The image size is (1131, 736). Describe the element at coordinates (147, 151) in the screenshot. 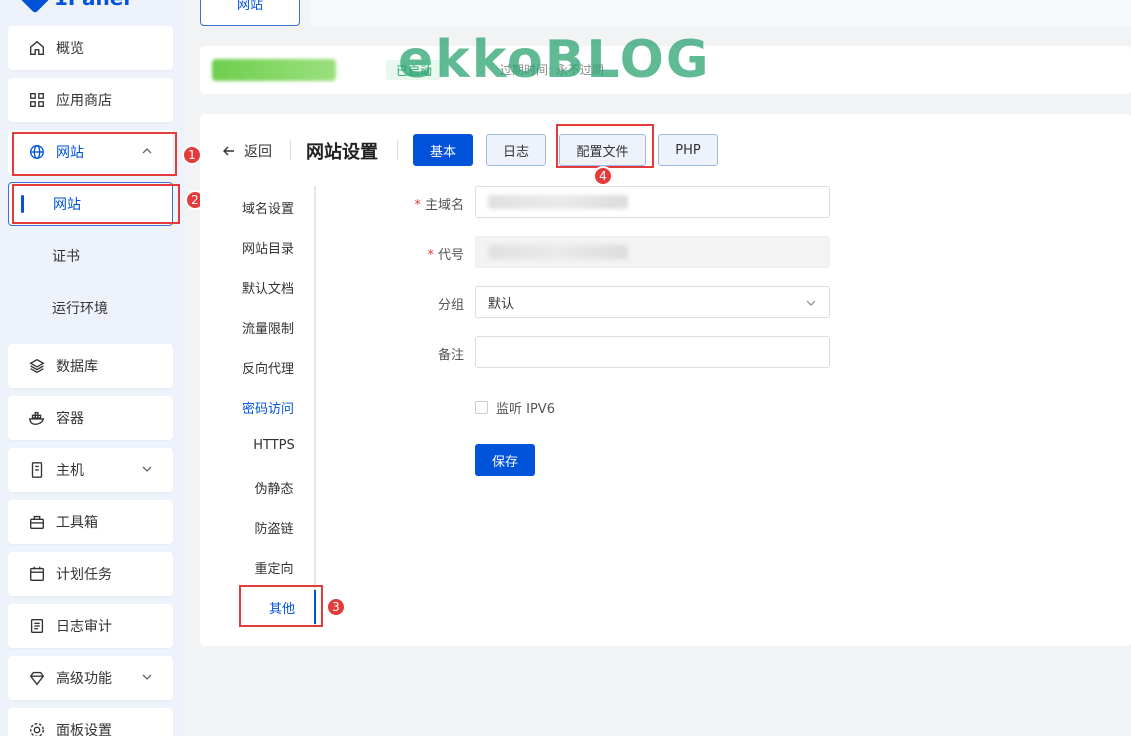

I see `chevron-up-icon` at that location.